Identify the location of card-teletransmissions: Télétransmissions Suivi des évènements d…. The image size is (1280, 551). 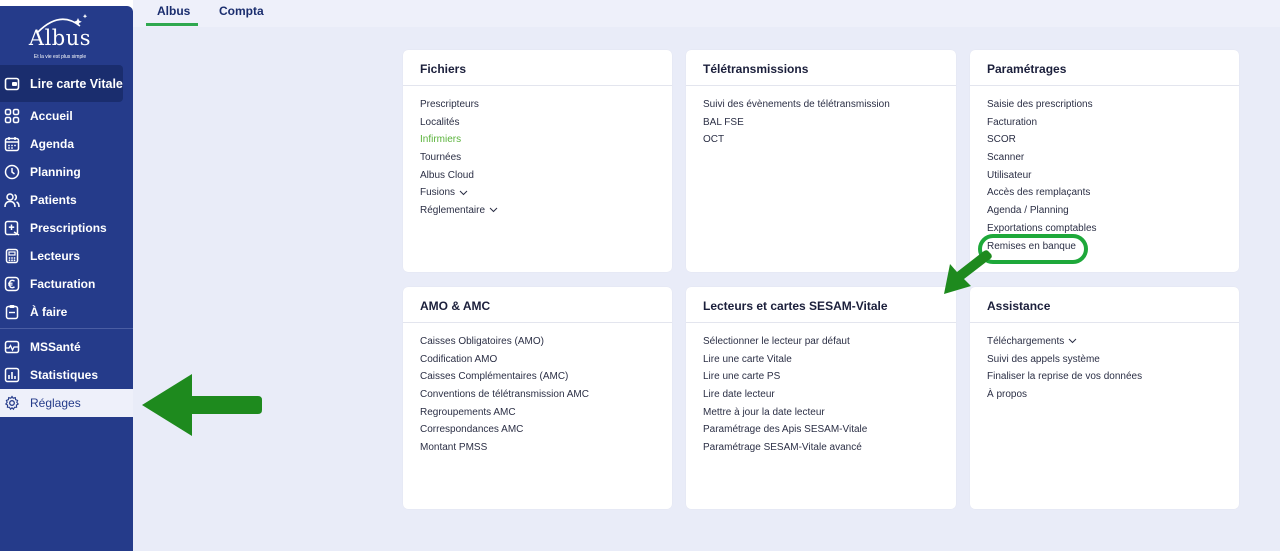
(821, 161).